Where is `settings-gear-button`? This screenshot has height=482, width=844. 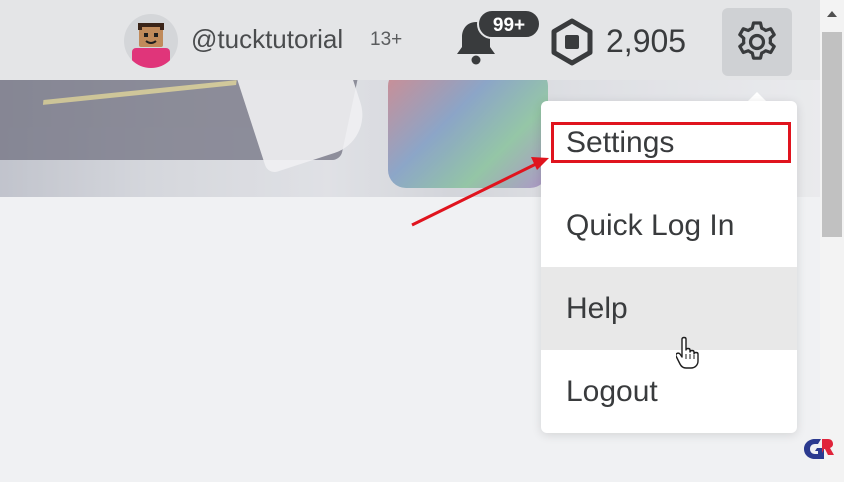 settings-gear-button is located at coordinates (757, 42).